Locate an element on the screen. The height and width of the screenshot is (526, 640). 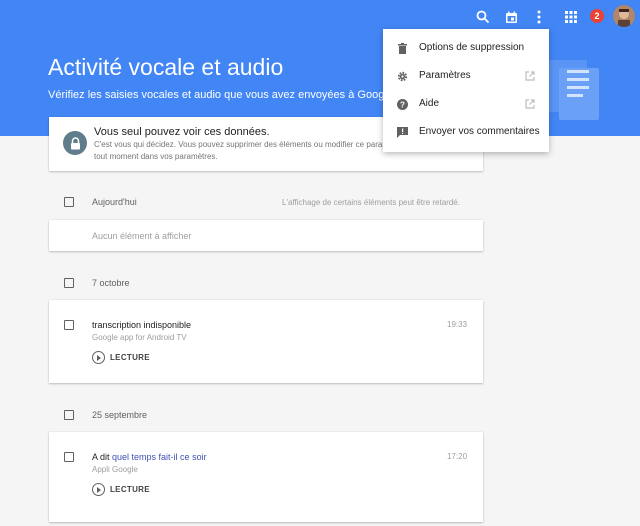
menu-item-delete-options: Options de suppression is located at coordinates (466, 48).